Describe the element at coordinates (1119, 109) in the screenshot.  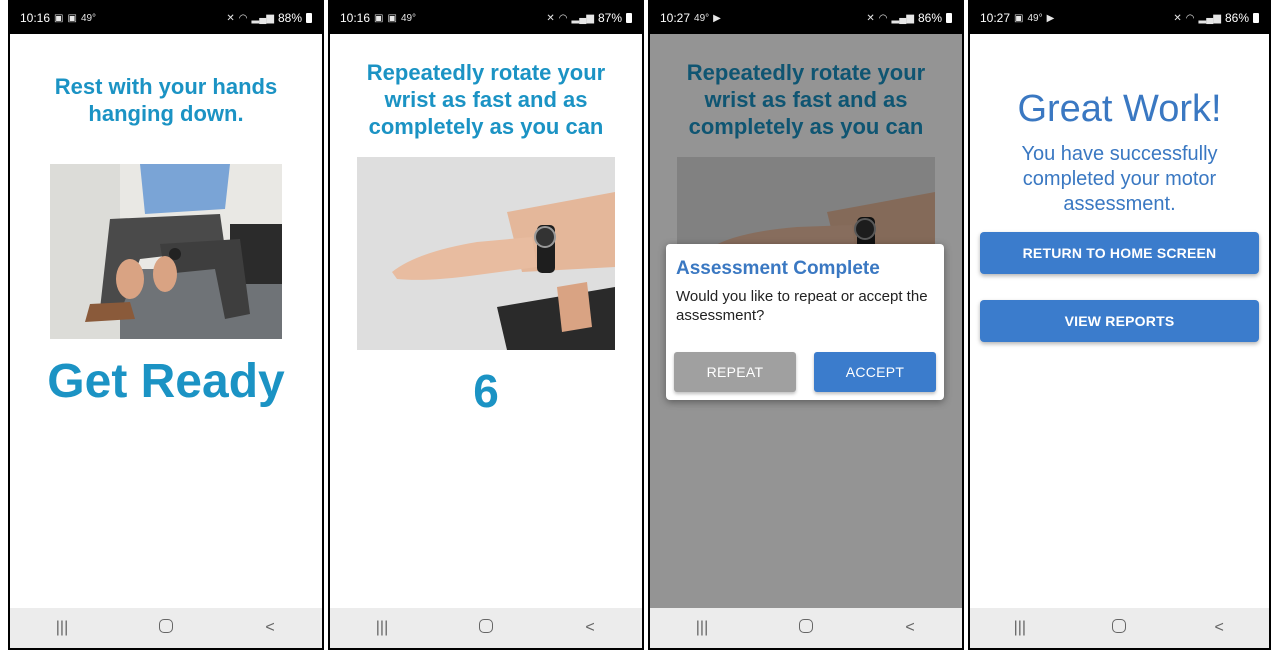
I see `great-work-heading: Great Work!` at that location.